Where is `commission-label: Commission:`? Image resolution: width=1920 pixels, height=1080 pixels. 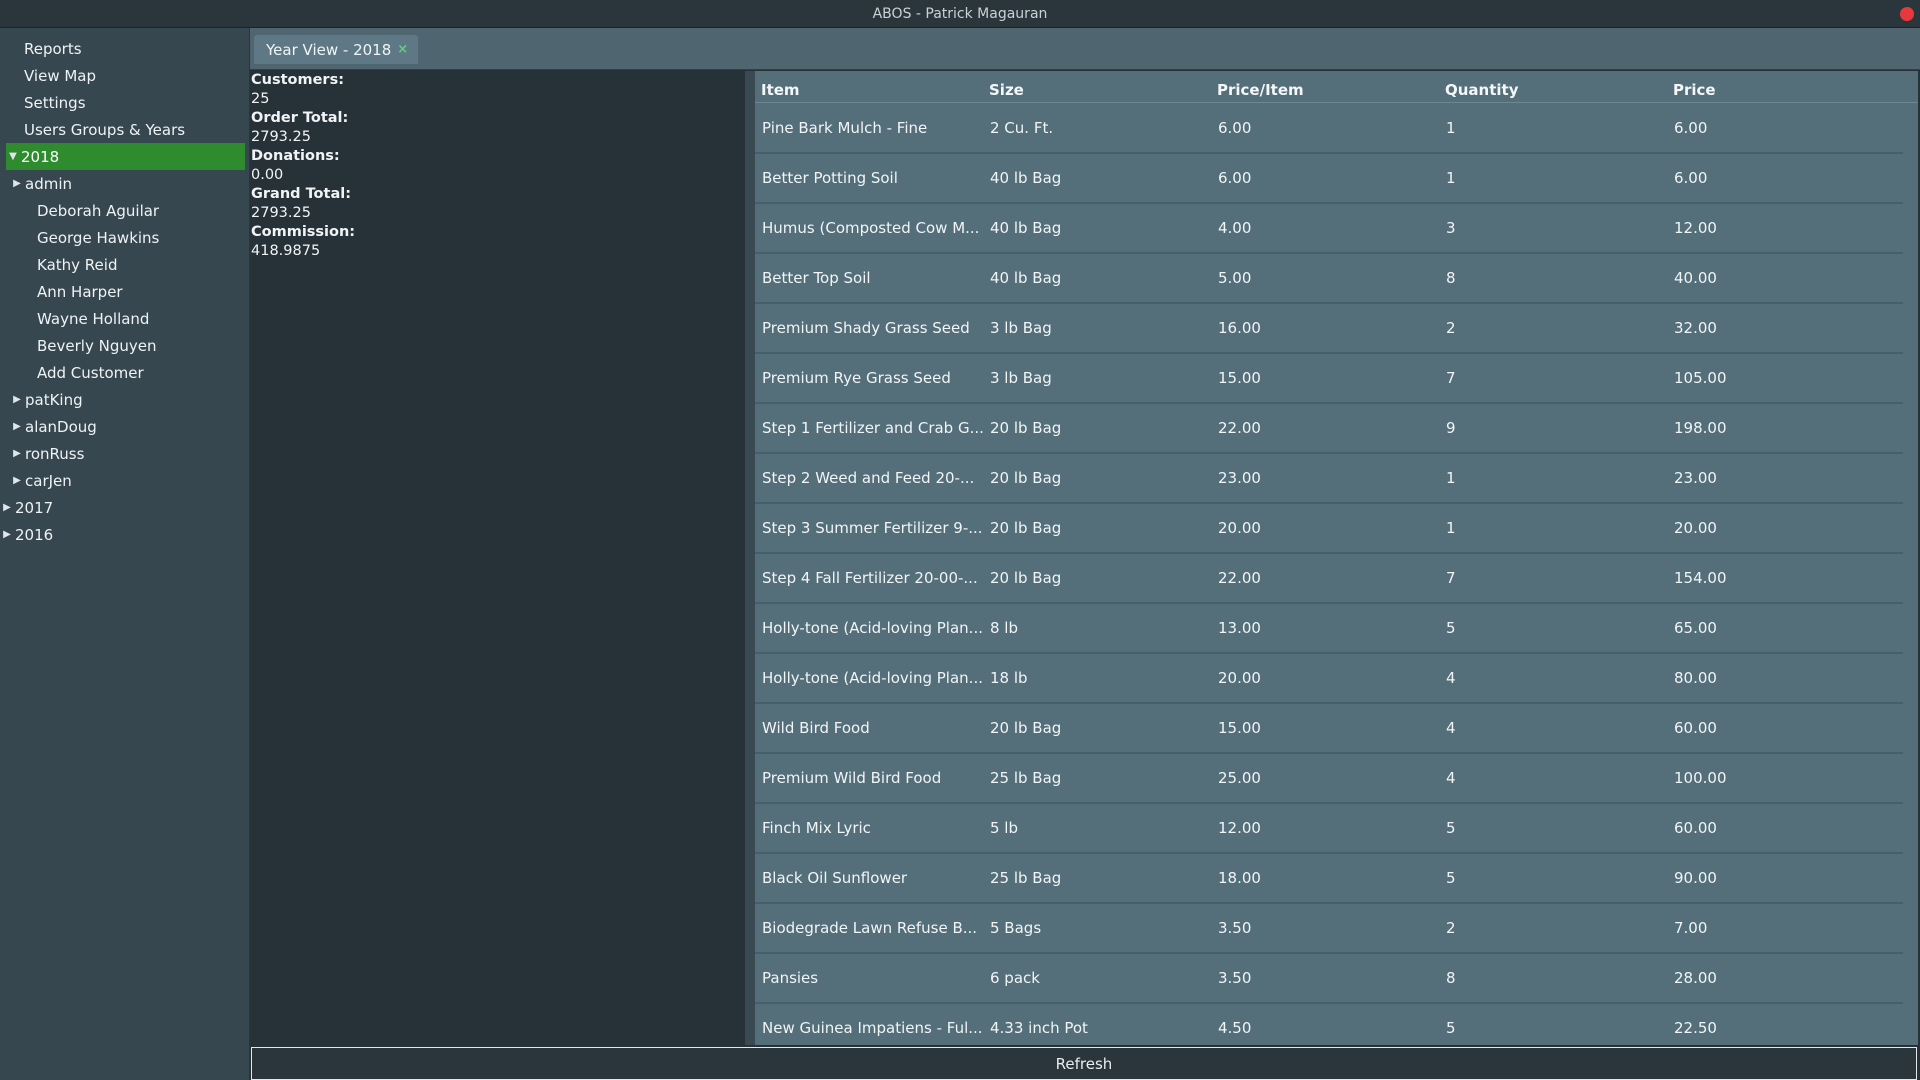
commission-label: Commission: is located at coordinates (303, 232).